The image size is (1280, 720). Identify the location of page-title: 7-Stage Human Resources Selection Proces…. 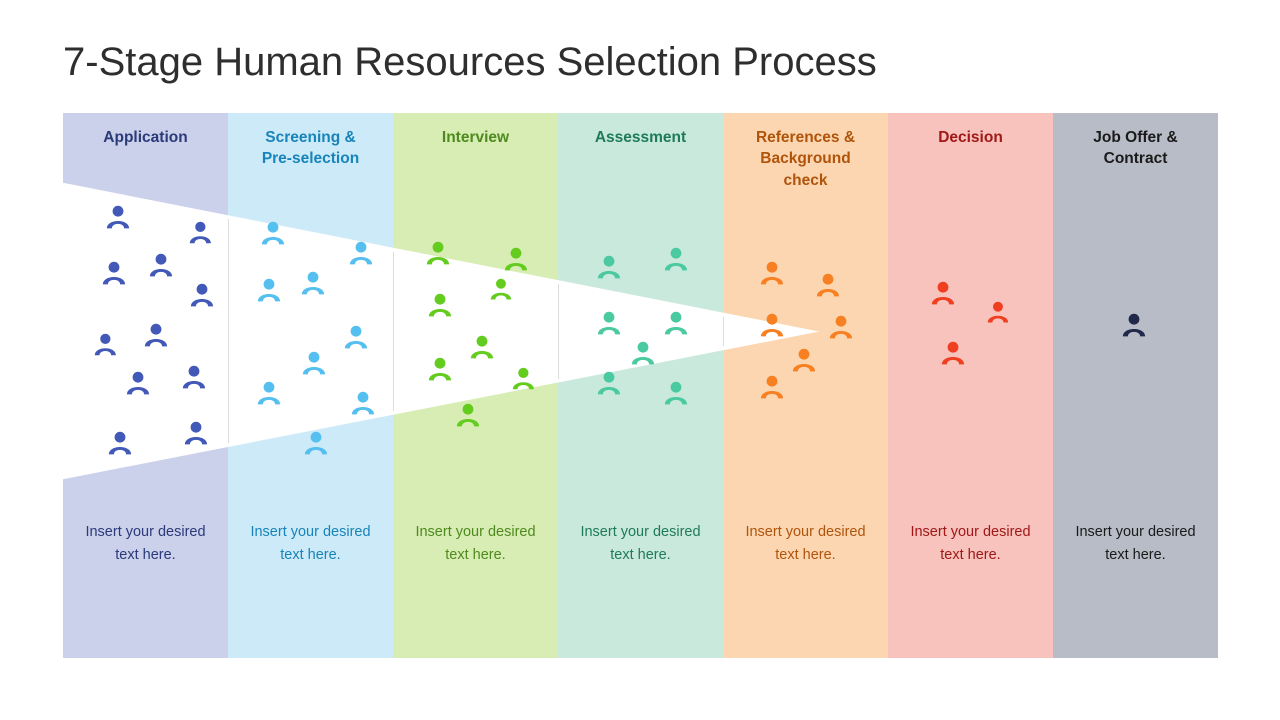
(470, 62).